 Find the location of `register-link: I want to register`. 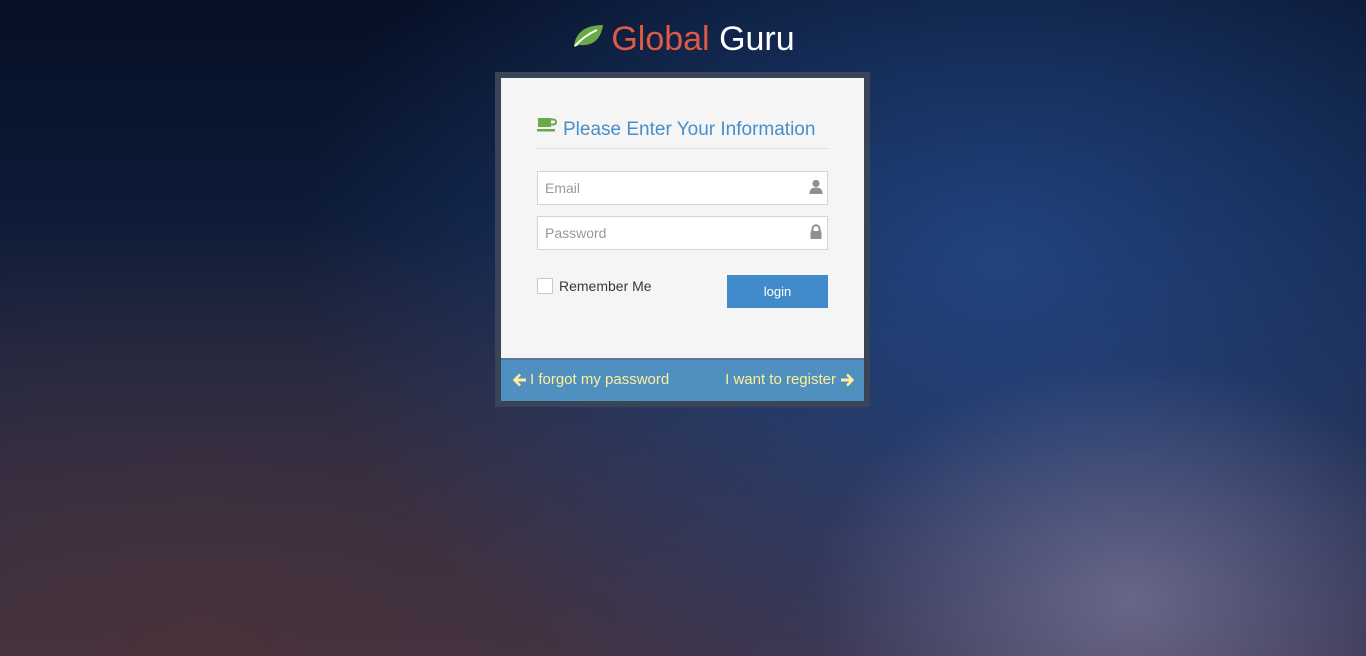

register-link: I want to register is located at coordinates (789, 380).